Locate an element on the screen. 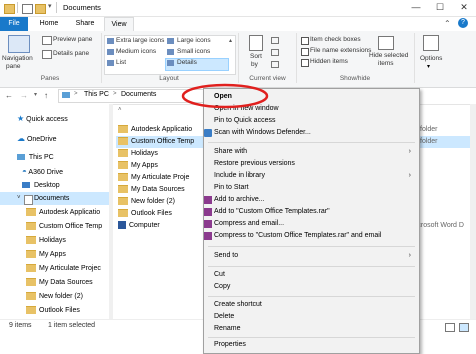 Image resolution: width=476 pixels, height=354 pixels. file-list-scrollbar is located at coordinates (473, 211).